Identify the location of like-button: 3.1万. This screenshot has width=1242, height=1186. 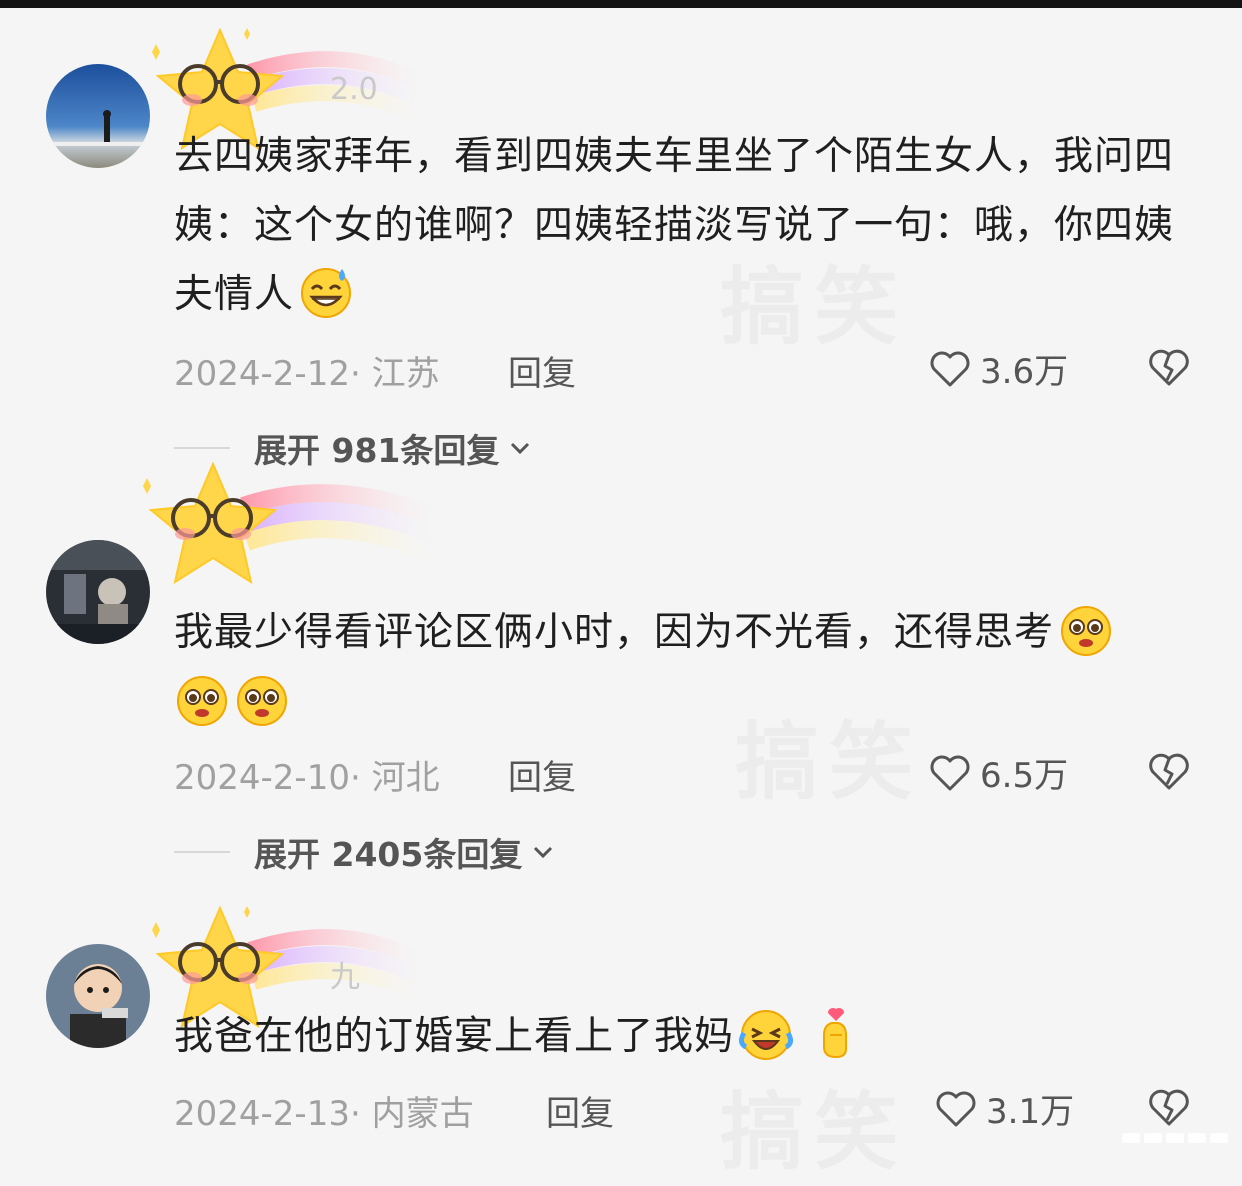
(1004, 1108).